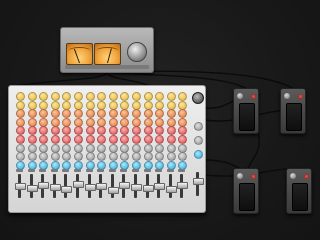 The width and height of the screenshot is (320, 240). Describe the element at coordinates (198, 154) in the screenshot. I see `master-blue-knob` at that location.